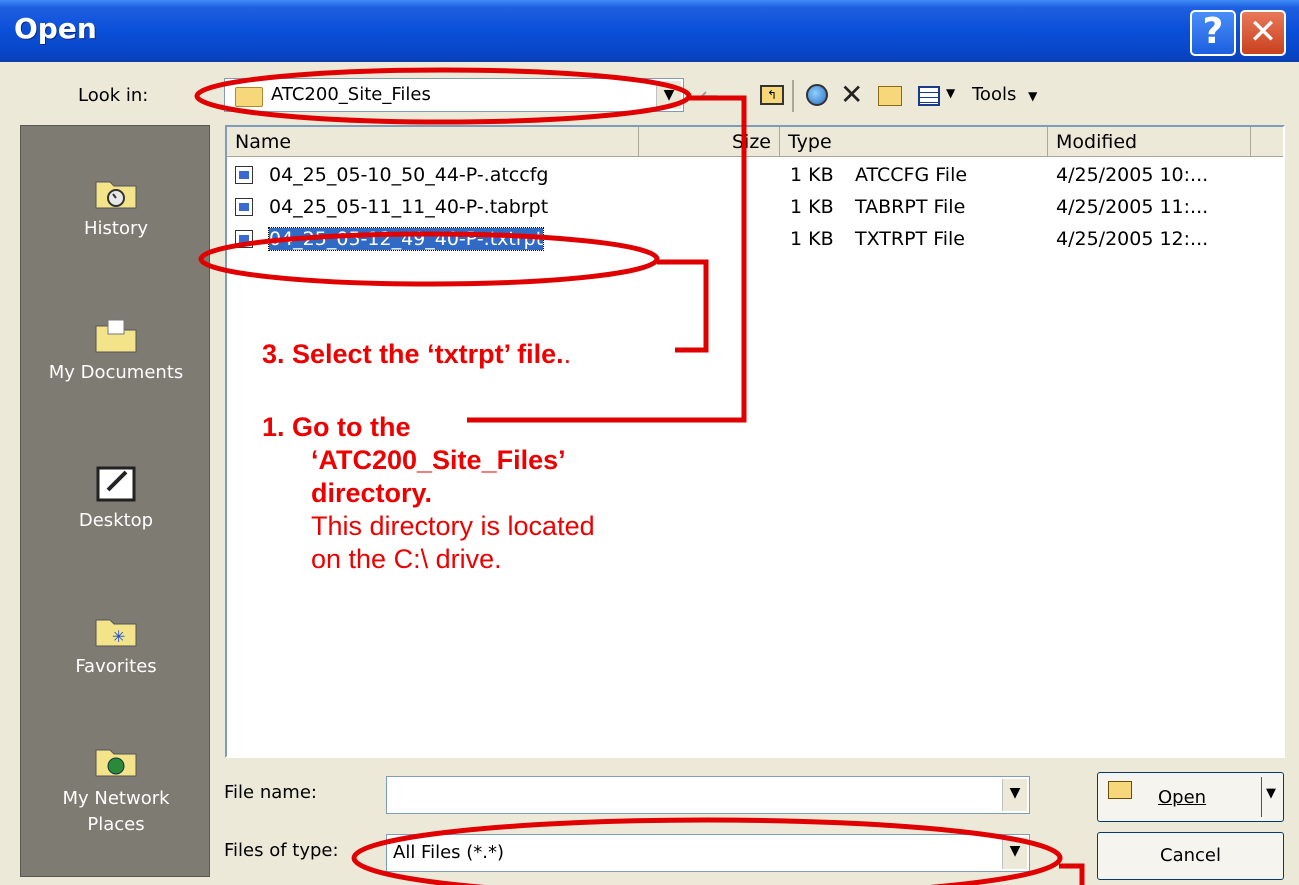 This screenshot has height=885, width=1299. Describe the element at coordinates (1261, 797) in the screenshot. I see `open-split-divider` at that location.